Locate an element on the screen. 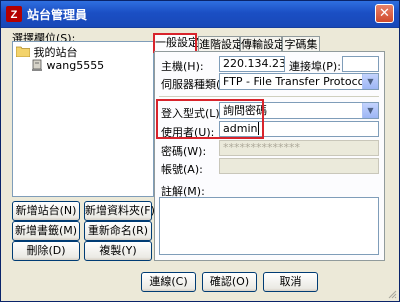 The height and width of the screenshot is (302, 400). ok-button: 確認(O) is located at coordinates (229, 282).